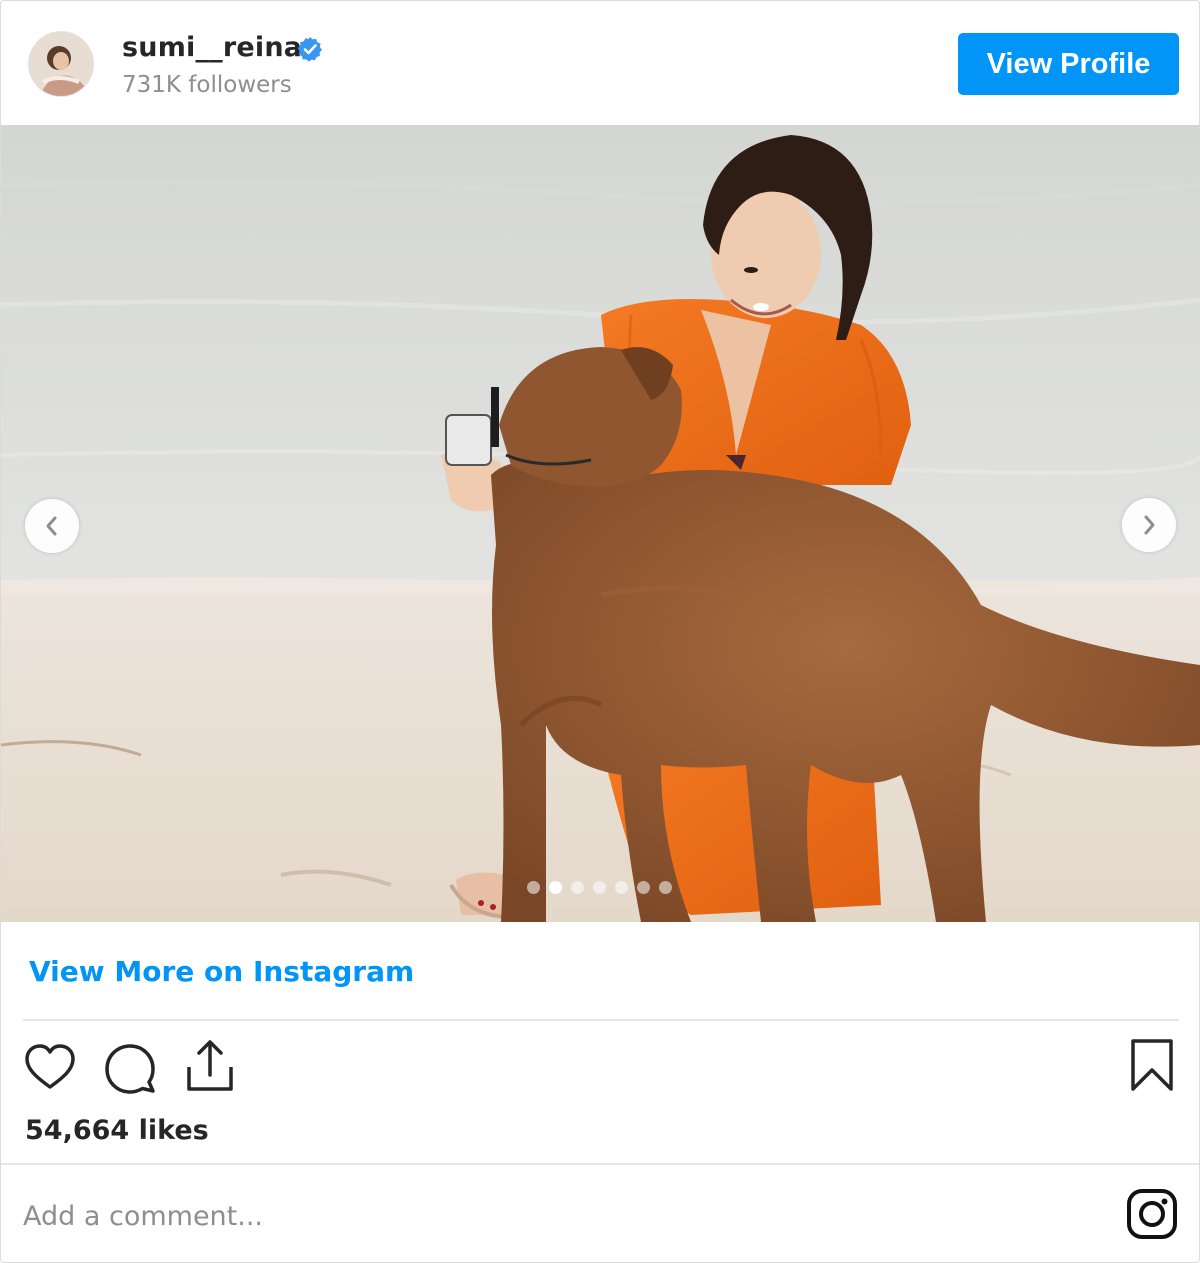  What do you see at coordinates (310, 49) in the screenshot?
I see `verified-badge-icon` at bounding box center [310, 49].